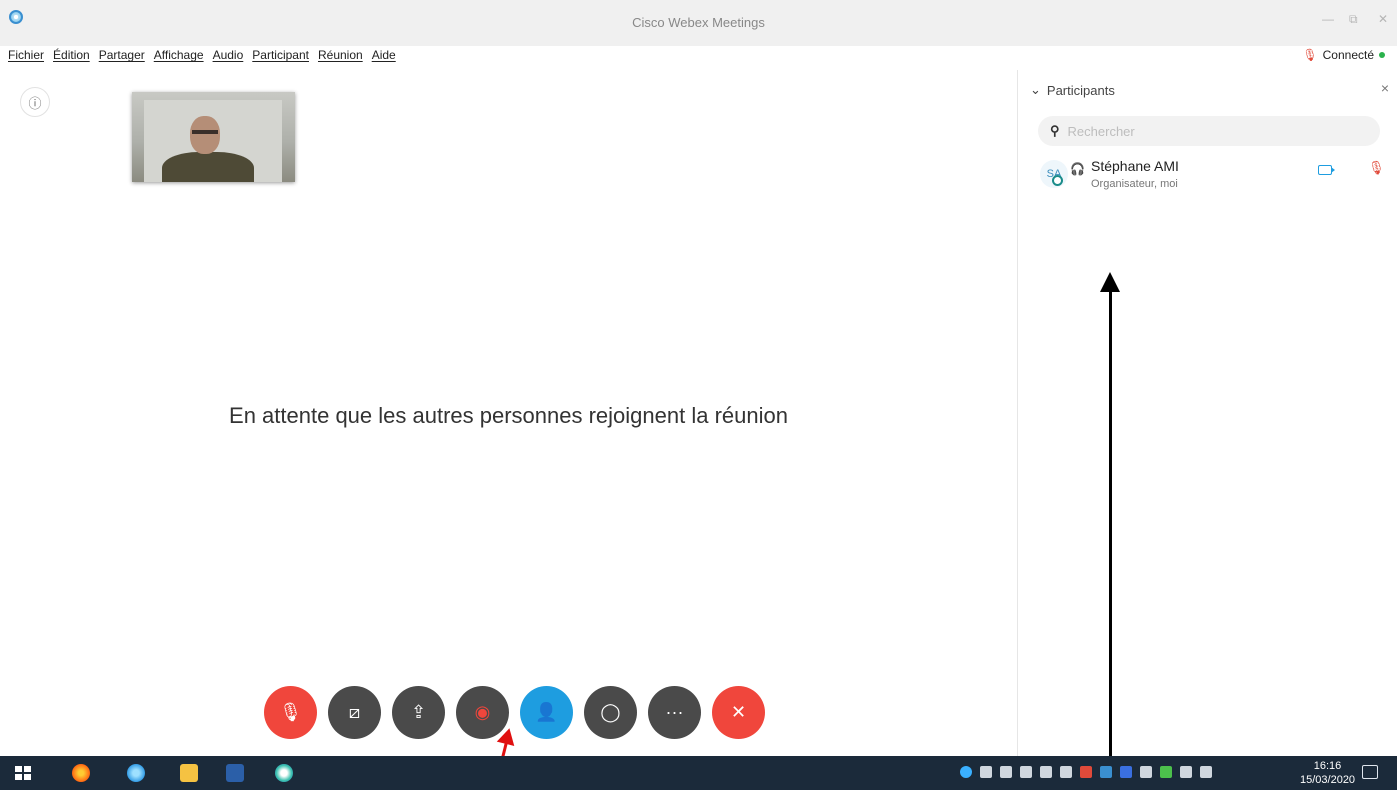 Image resolution: width=1397 pixels, height=790 pixels. Describe the element at coordinates (1080, 90) in the screenshot. I see `participants-title: Participants` at that location.